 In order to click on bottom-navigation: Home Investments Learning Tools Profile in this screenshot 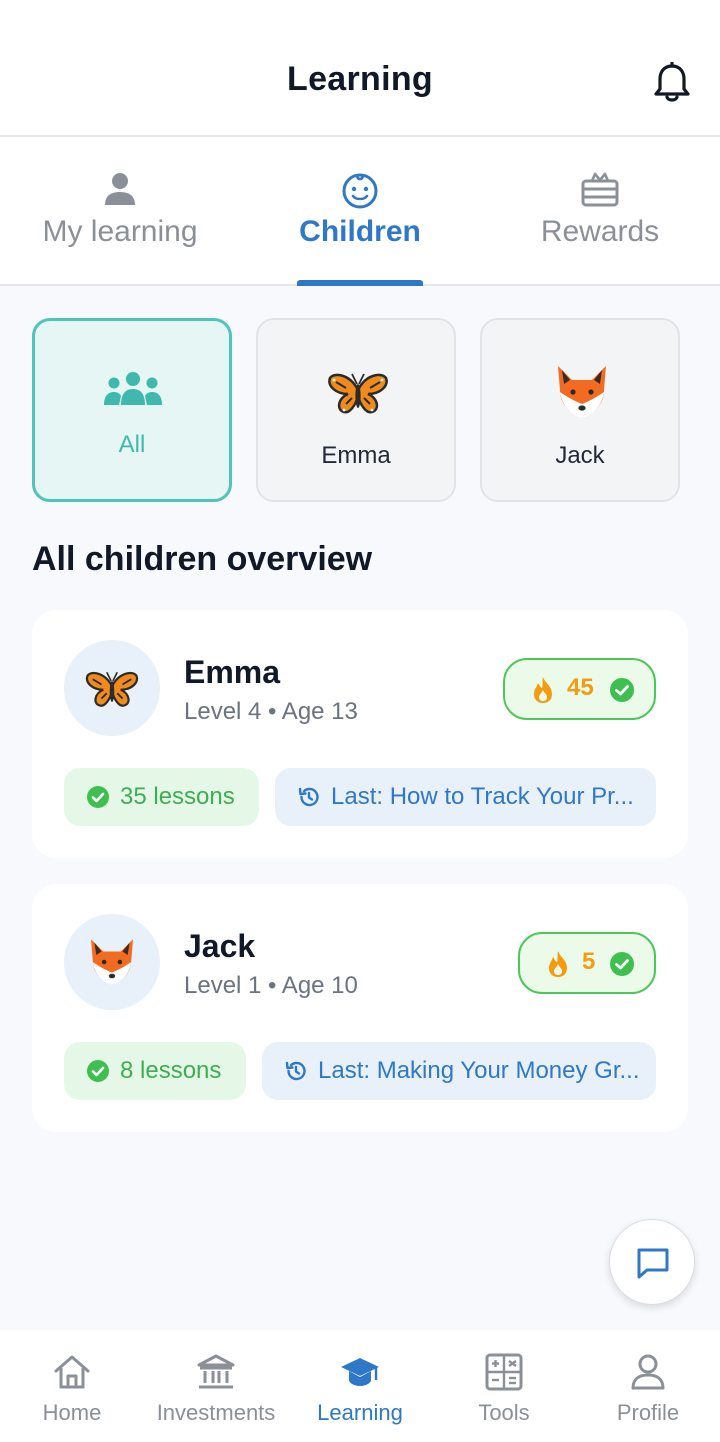, I will do `click(360, 1386)`.